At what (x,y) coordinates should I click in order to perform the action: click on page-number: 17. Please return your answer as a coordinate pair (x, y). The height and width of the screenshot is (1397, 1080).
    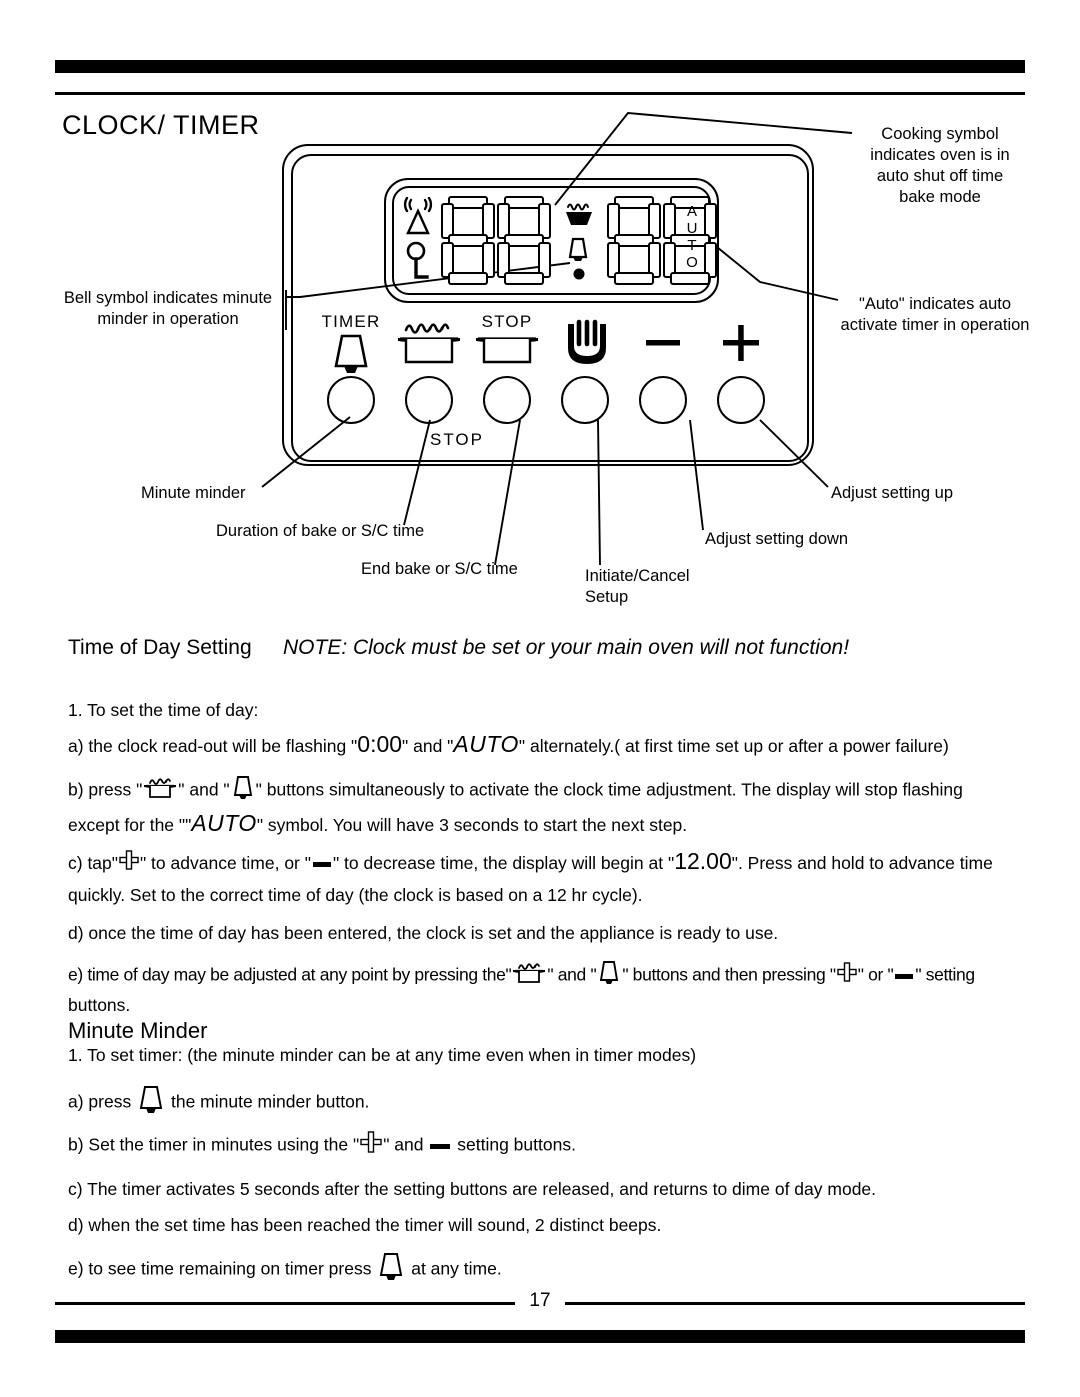
    Looking at the image, I should click on (540, 1300).